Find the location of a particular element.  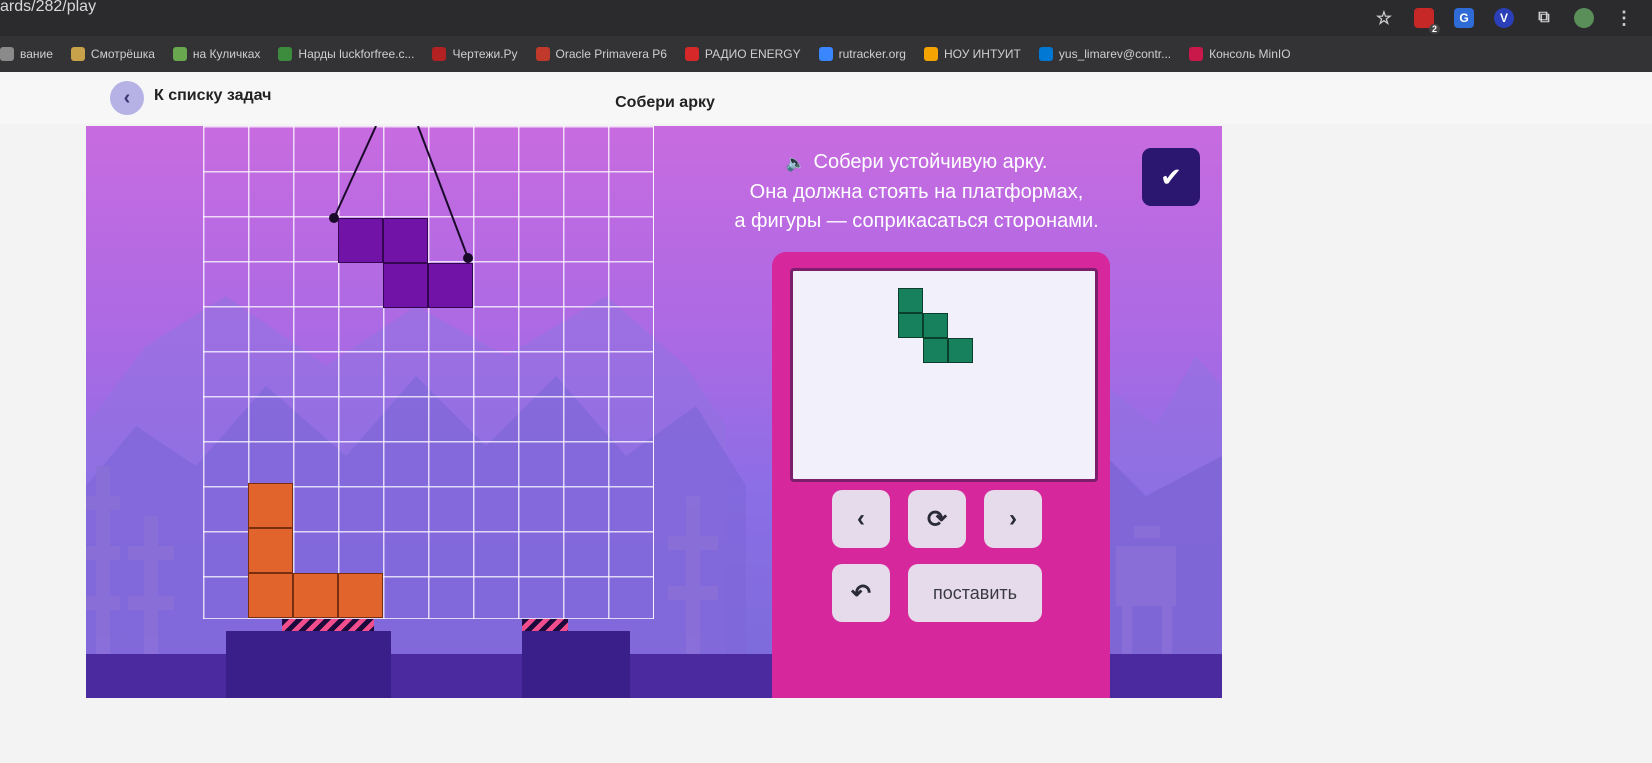

rotate-icon: ⟳ is located at coordinates (937, 519).